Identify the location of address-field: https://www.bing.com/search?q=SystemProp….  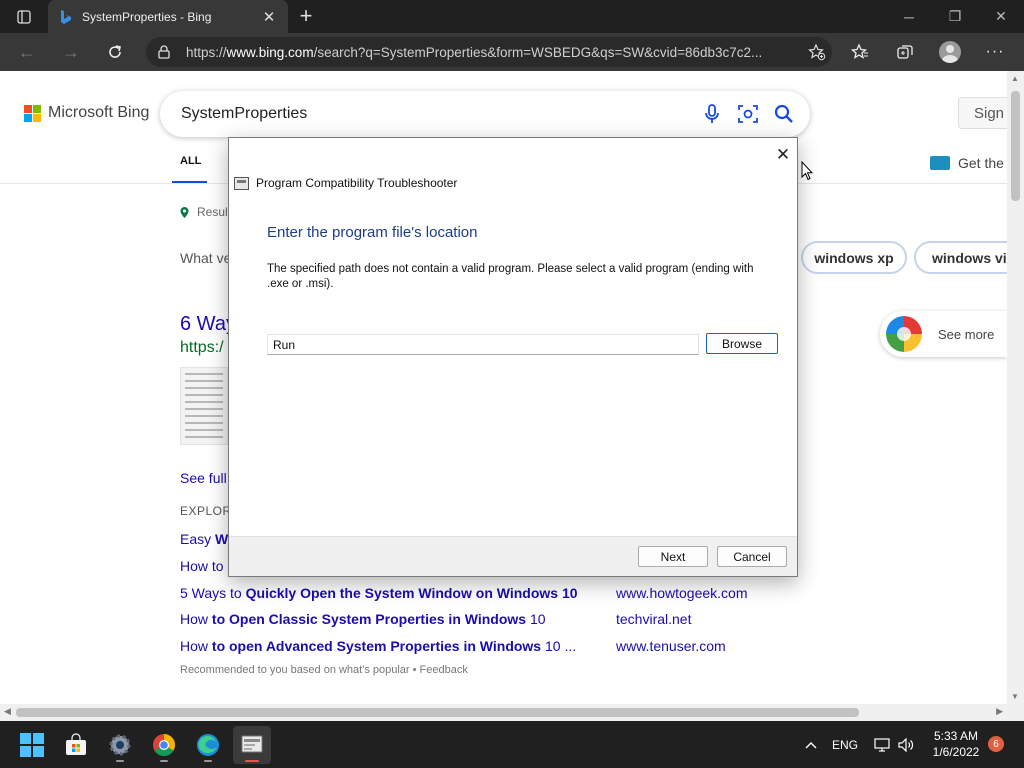
(489, 52).